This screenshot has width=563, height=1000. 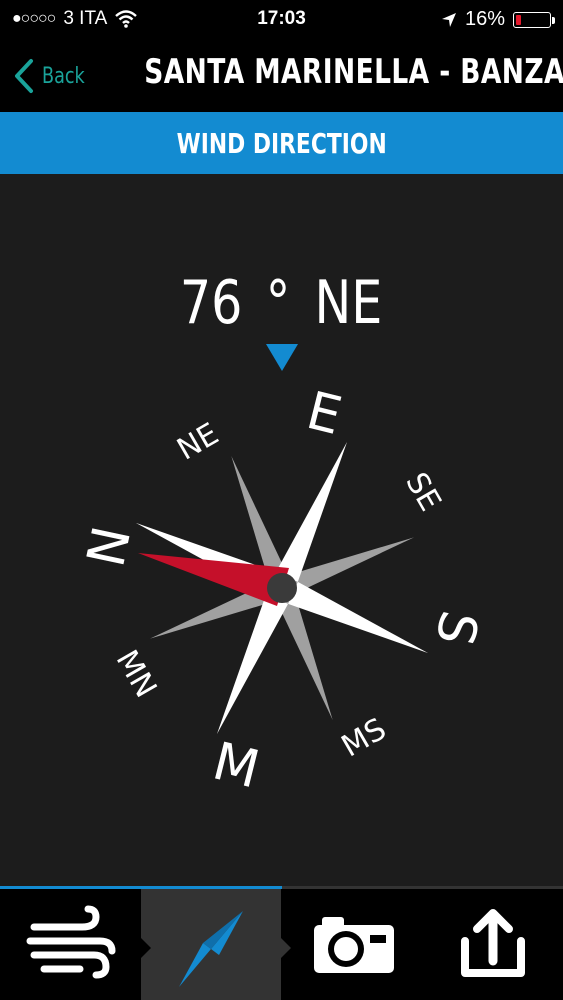 I want to click on section-header: WIND DIRECTION, so click(x=281, y=143).